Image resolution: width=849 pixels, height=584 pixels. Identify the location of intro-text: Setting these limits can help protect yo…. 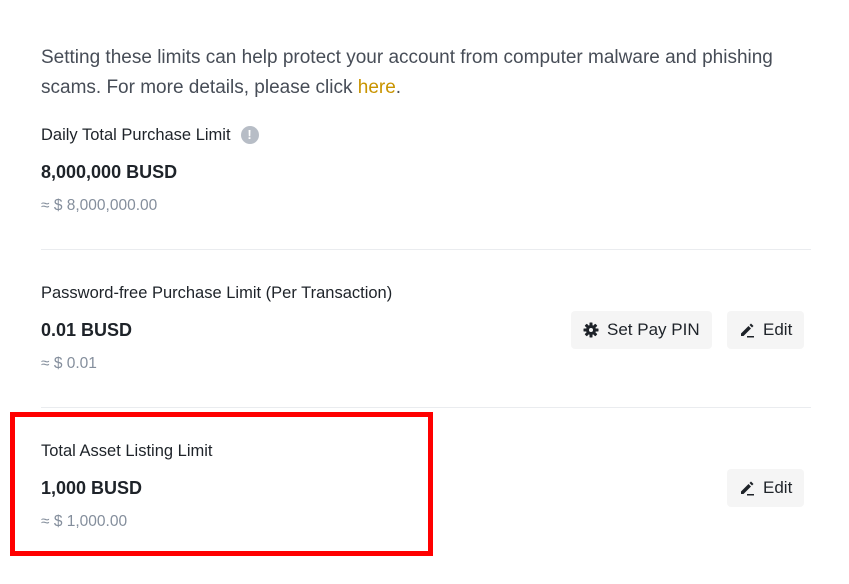
(411, 73).